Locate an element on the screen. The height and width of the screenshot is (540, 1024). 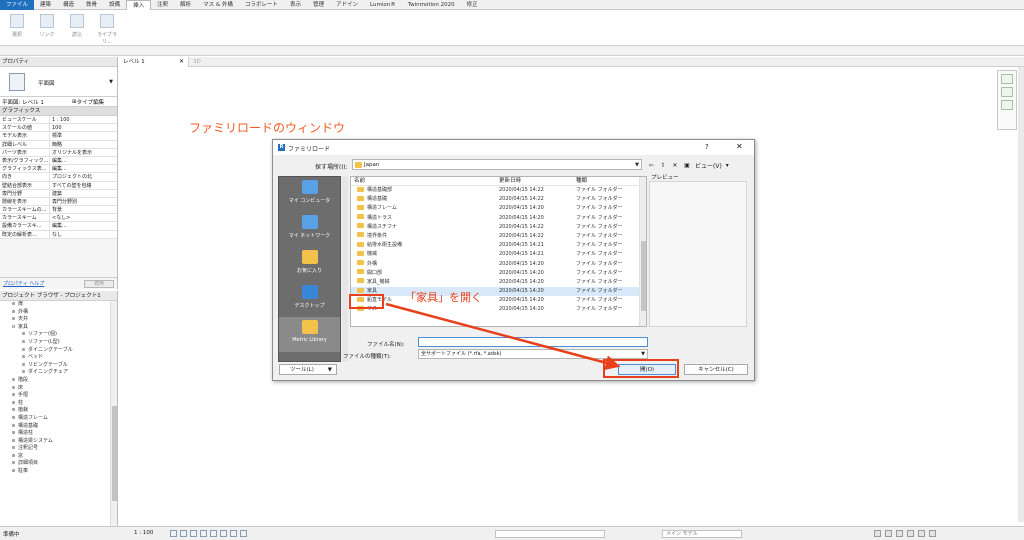
property-row: 詳細レベル 簡略 is located at coordinates (58, 144).